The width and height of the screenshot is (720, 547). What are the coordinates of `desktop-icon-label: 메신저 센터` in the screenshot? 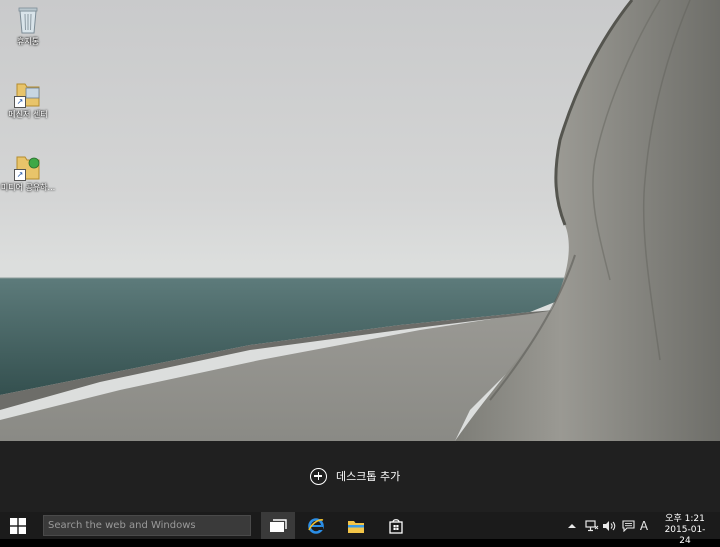 It's located at (28, 114).